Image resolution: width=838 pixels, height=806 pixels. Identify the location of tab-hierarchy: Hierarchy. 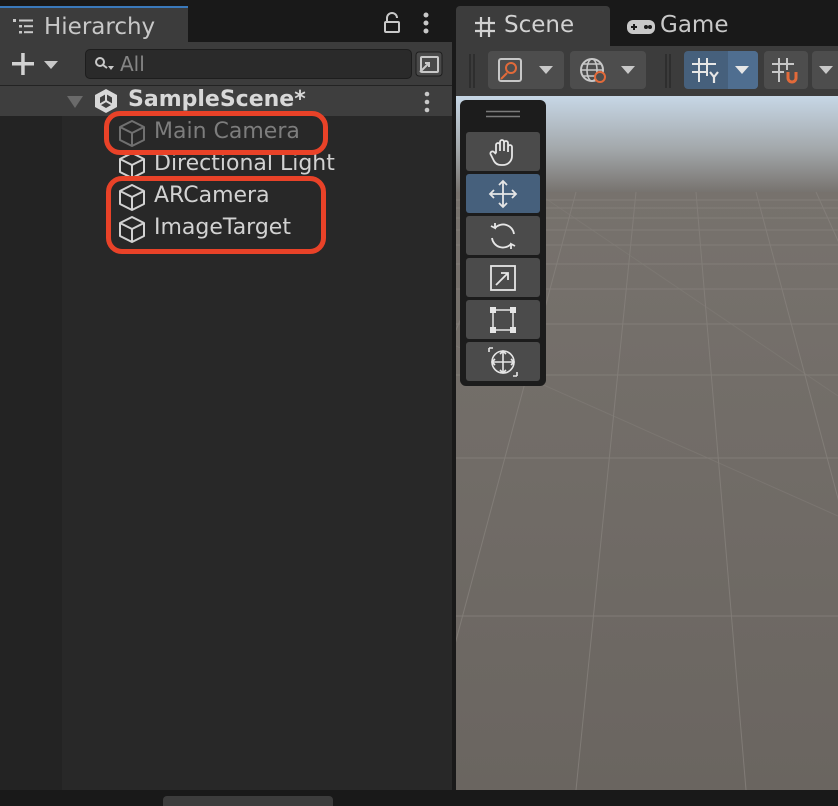
(94, 24).